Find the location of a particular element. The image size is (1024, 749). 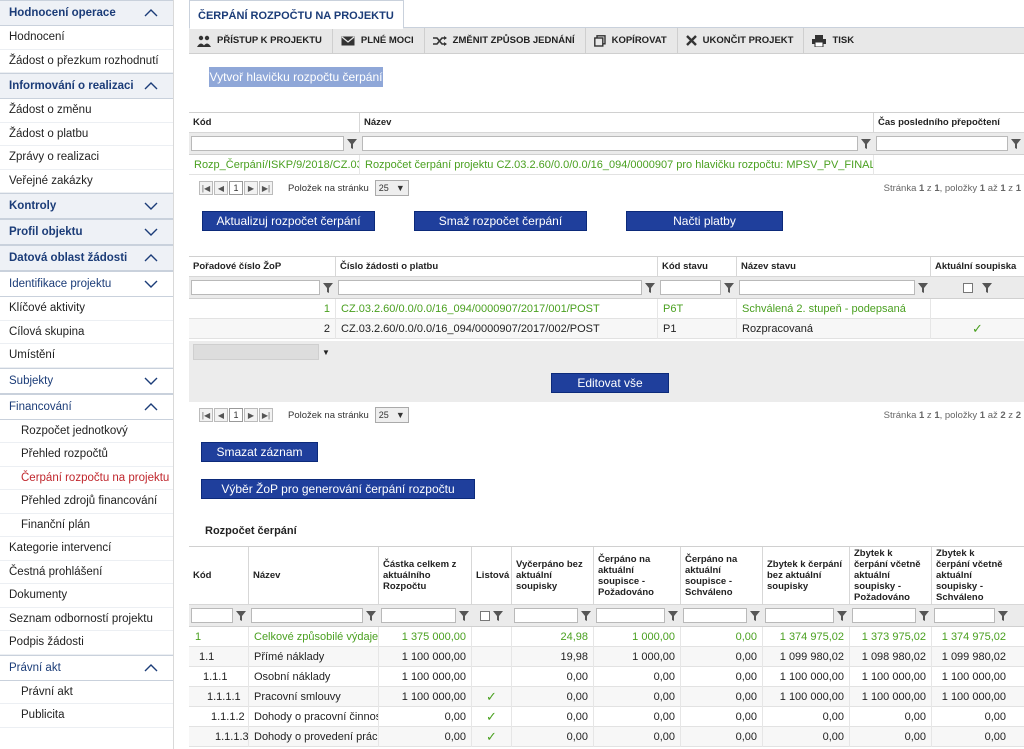

sidebar-item: Dokumenty is located at coordinates (86, 596).